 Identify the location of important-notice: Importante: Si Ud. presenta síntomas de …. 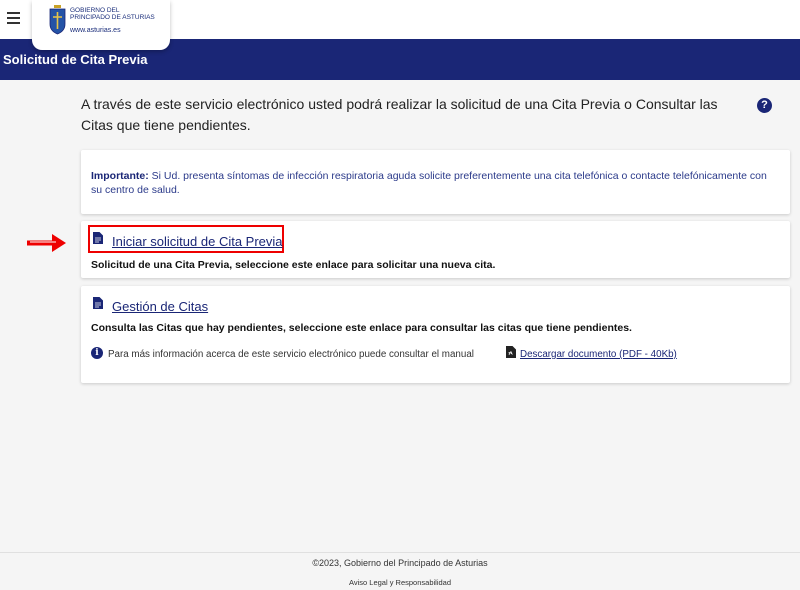
(435, 182).